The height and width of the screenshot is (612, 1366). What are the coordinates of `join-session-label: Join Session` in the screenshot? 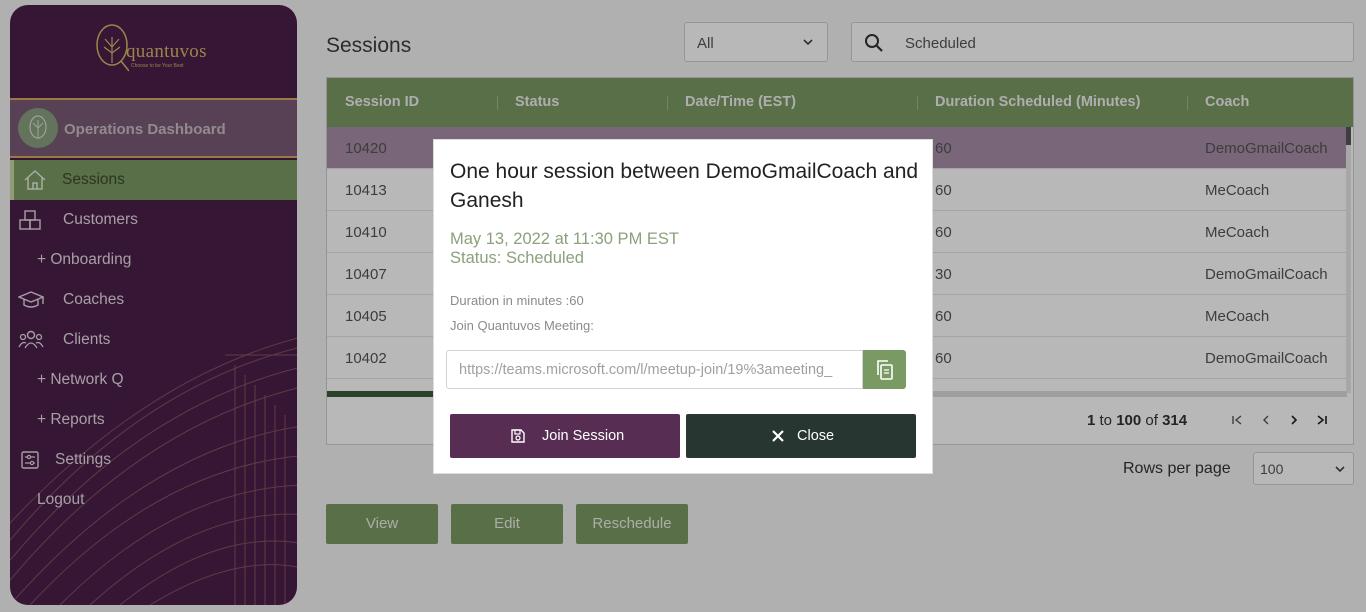 It's located at (583, 436).